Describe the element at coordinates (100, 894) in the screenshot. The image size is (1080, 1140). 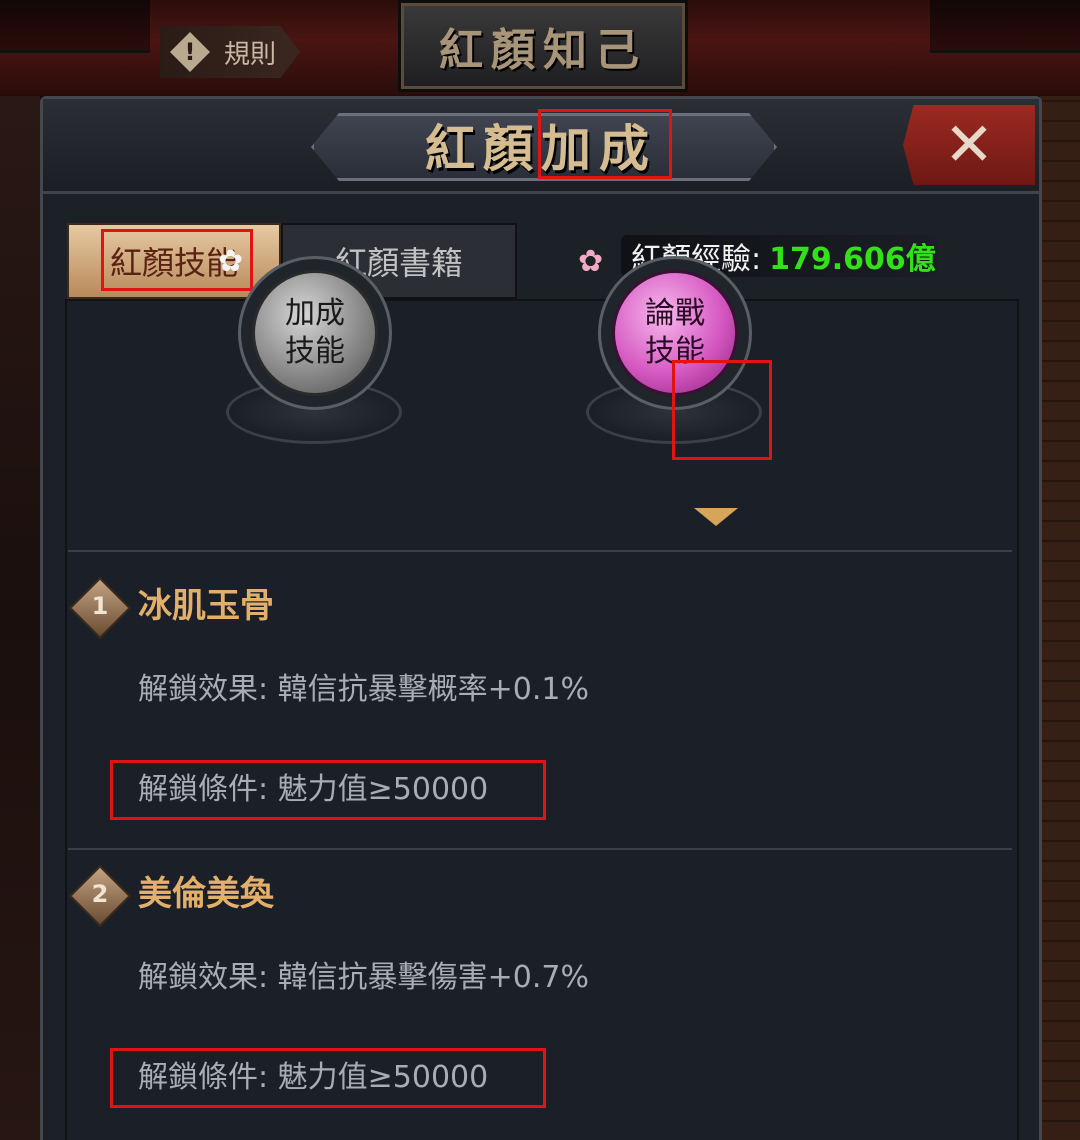
I see `skill-number: 2` at that location.